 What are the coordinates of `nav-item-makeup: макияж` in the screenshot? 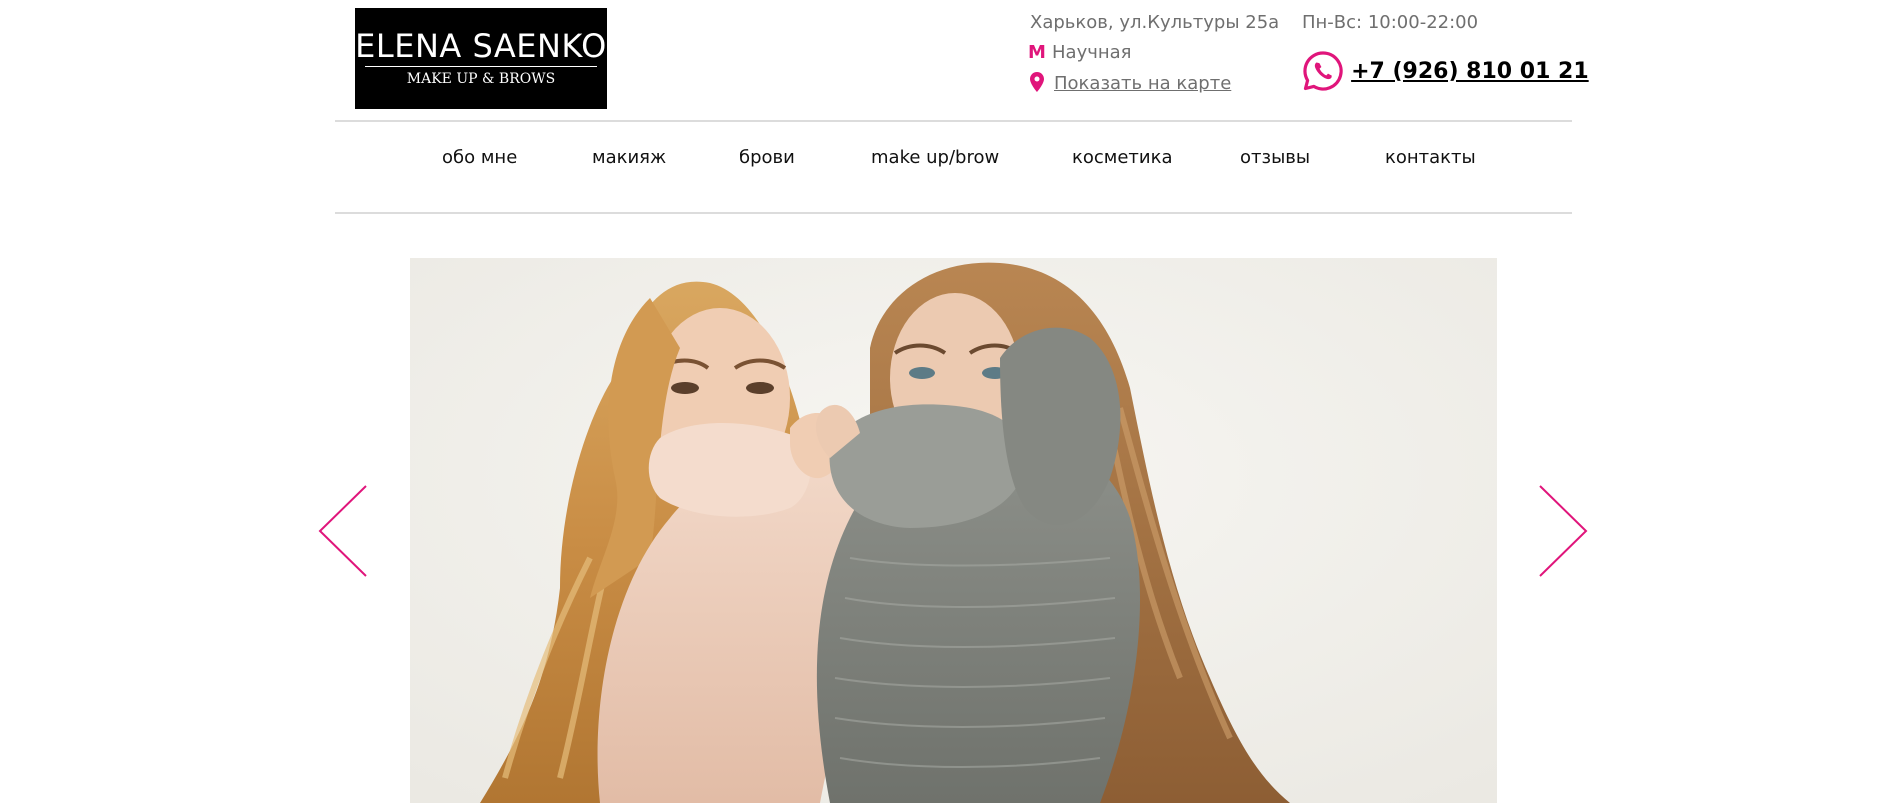 It's located at (629, 158).